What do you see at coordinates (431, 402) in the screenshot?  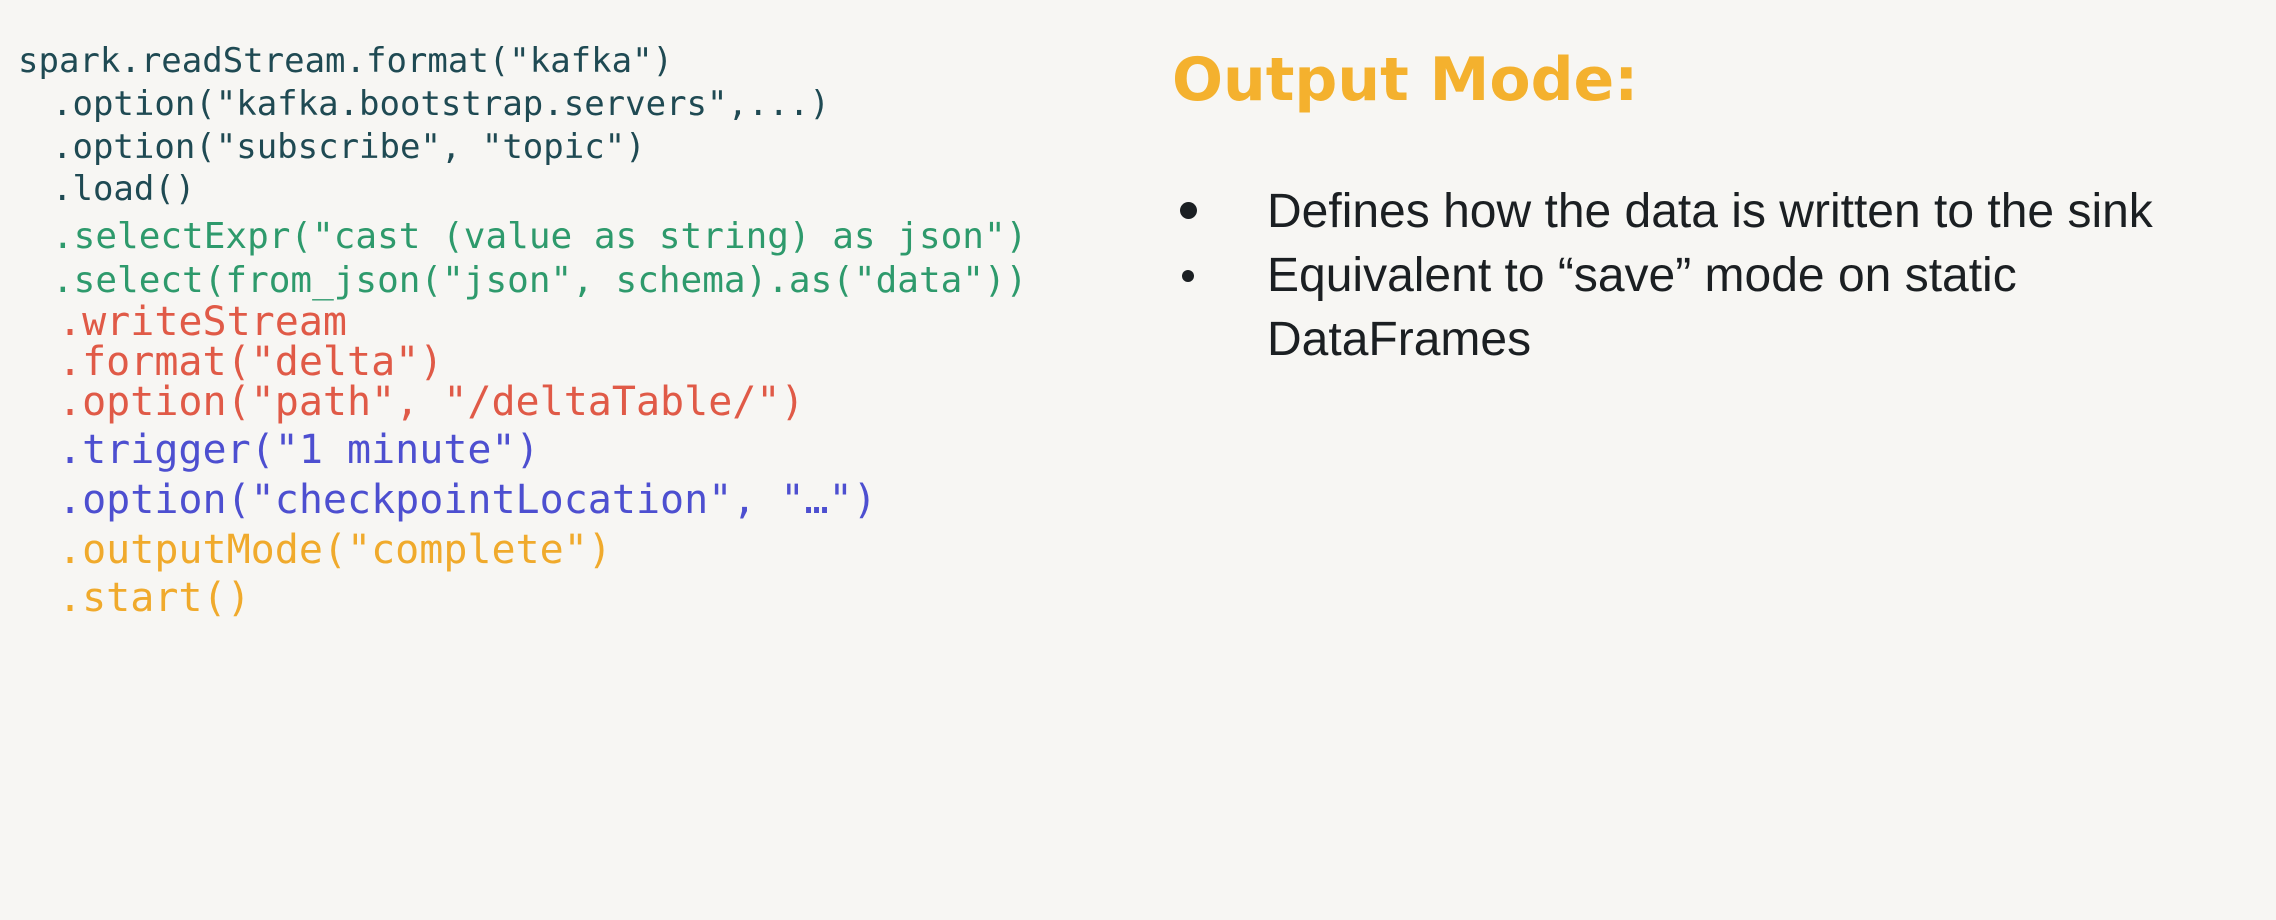 I see `code-line-path-option: .option("path", "/deltaTable/")` at bounding box center [431, 402].